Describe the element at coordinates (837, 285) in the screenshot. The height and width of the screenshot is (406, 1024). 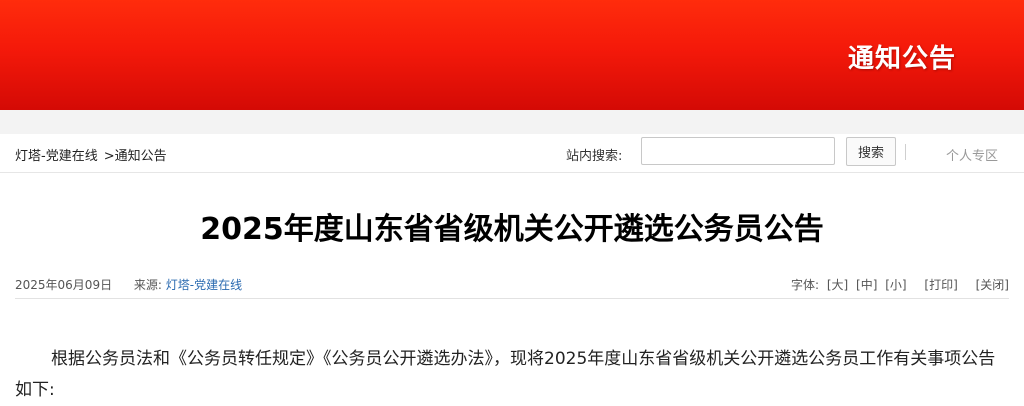
I see `font-large-button: [大]` at that location.